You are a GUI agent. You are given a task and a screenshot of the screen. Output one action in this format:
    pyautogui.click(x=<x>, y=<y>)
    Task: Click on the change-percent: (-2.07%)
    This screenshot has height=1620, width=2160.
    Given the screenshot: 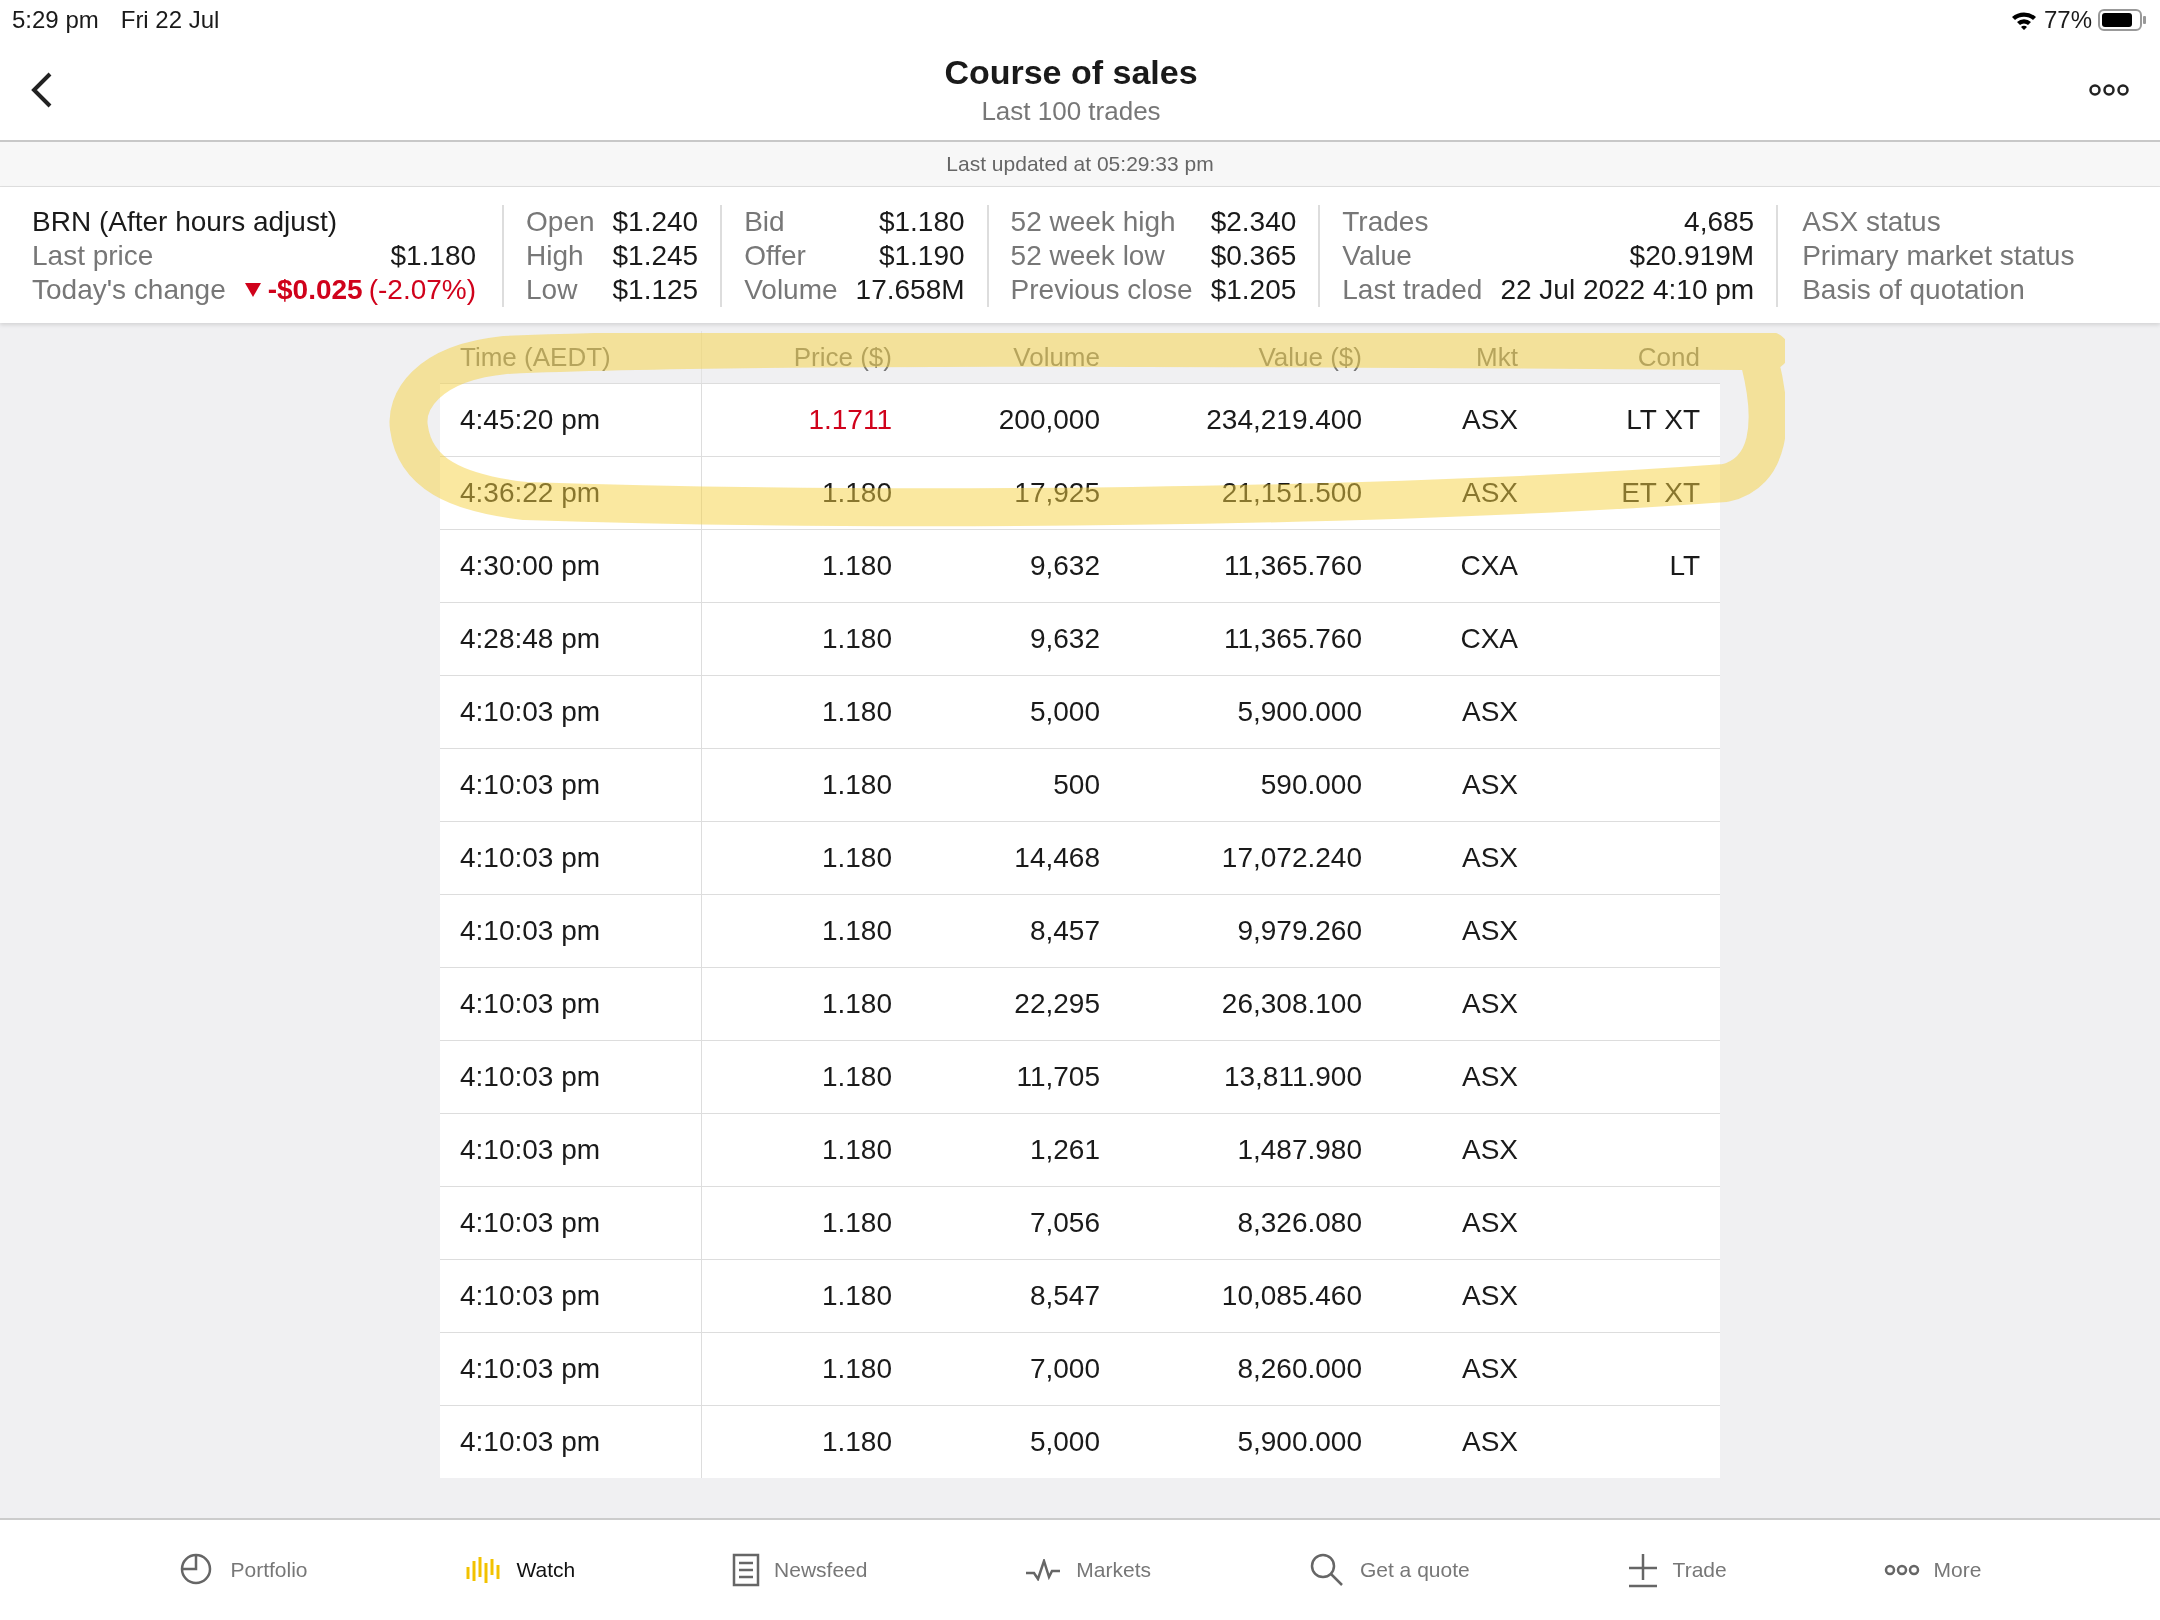 What is the action you would take?
    pyautogui.click(x=422, y=290)
    